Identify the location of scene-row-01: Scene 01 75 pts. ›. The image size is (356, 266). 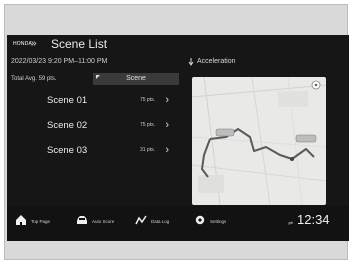
(100, 101).